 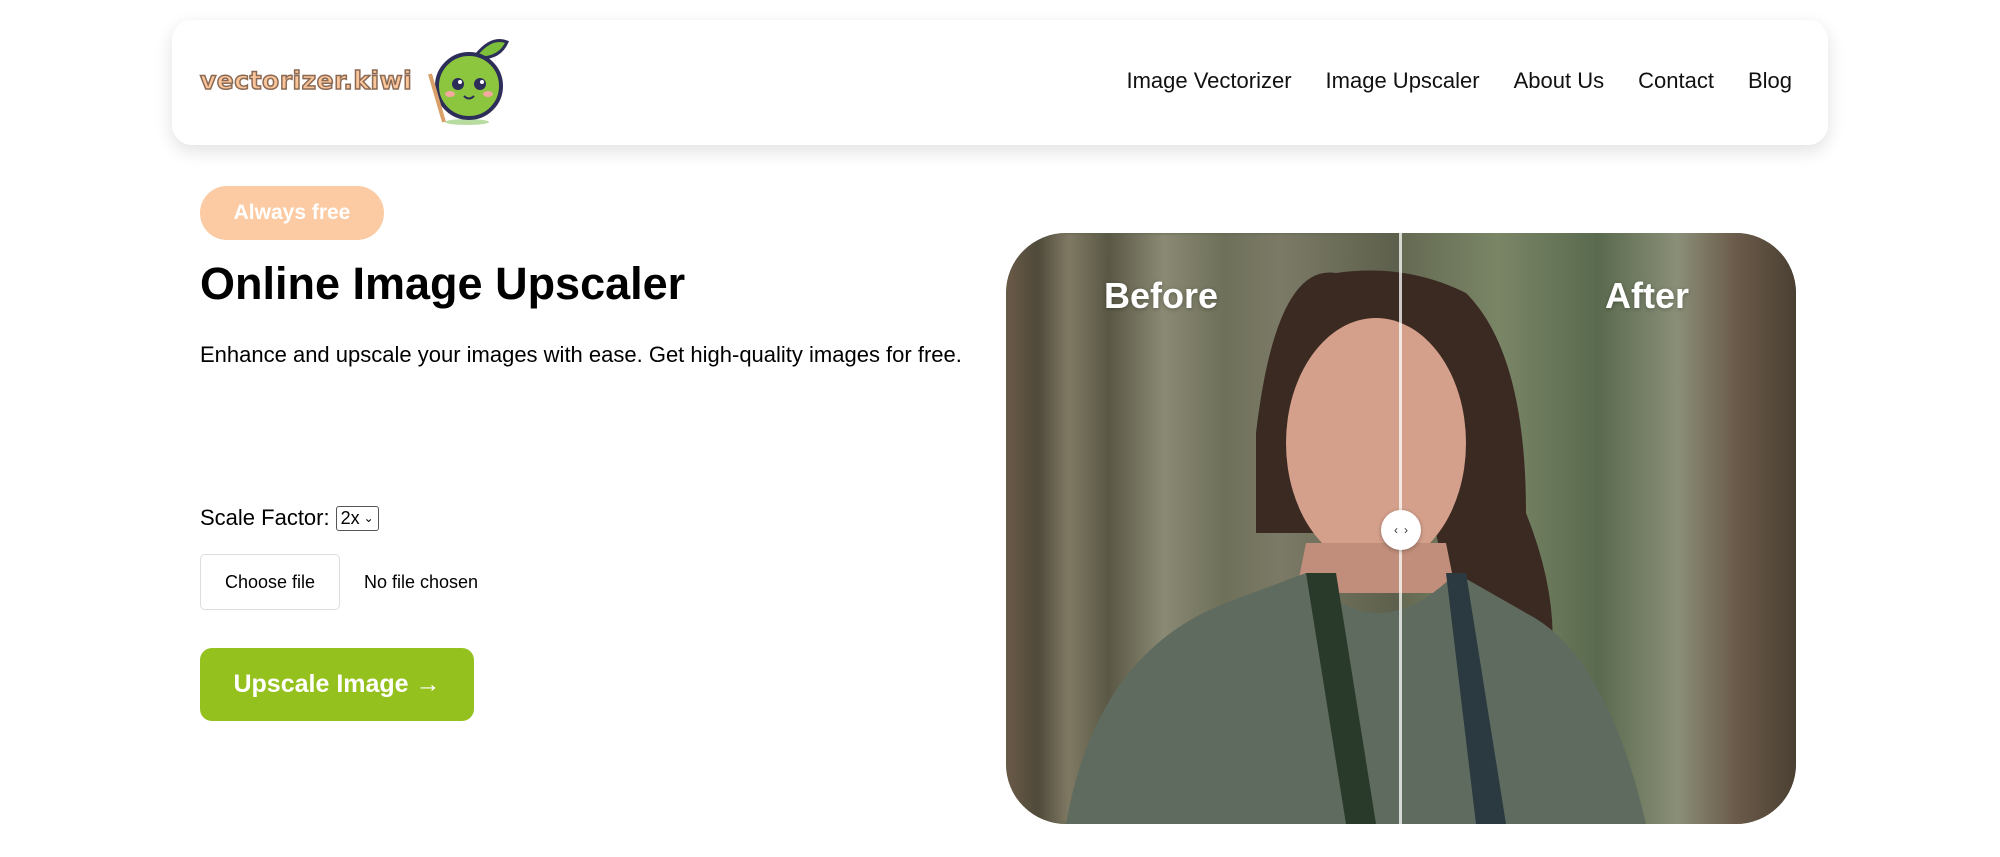 I want to click on scale-factor-label: Scale Factor:, so click(x=265, y=517).